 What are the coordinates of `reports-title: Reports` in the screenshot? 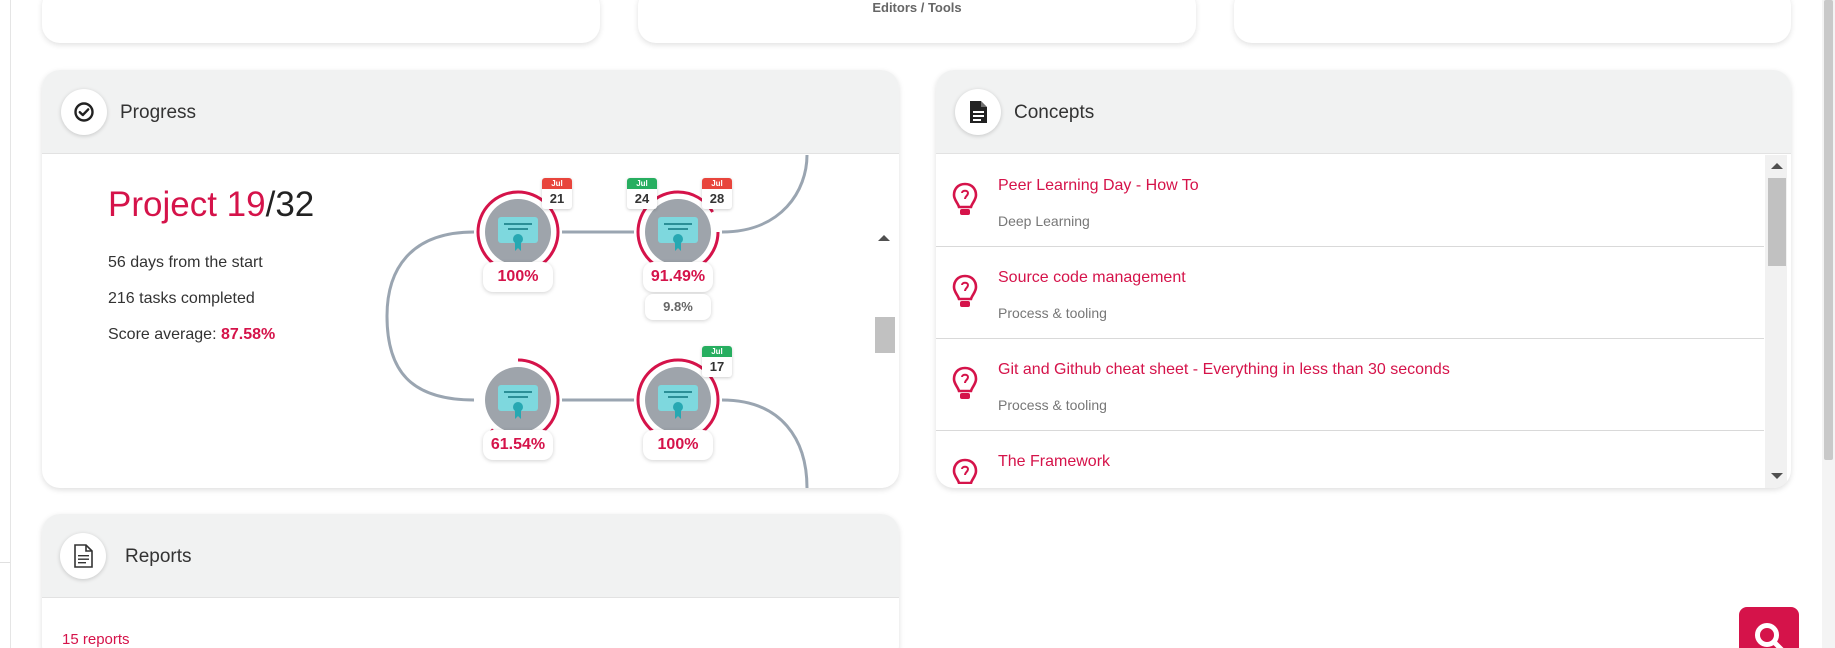 It's located at (158, 556).